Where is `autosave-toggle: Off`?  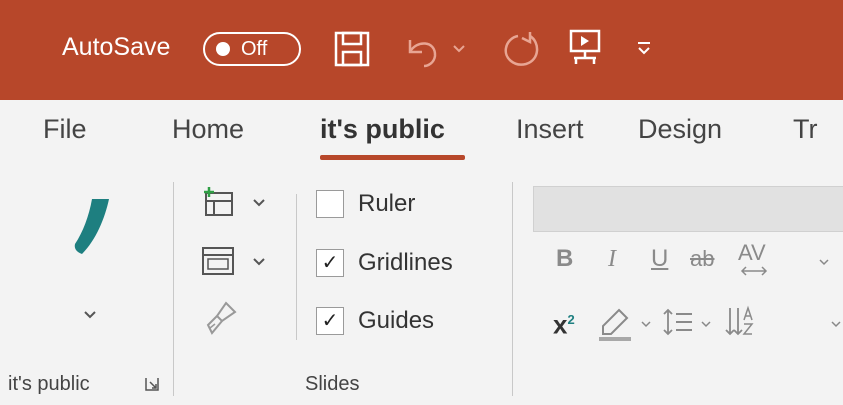
autosave-toggle: Off is located at coordinates (252, 49).